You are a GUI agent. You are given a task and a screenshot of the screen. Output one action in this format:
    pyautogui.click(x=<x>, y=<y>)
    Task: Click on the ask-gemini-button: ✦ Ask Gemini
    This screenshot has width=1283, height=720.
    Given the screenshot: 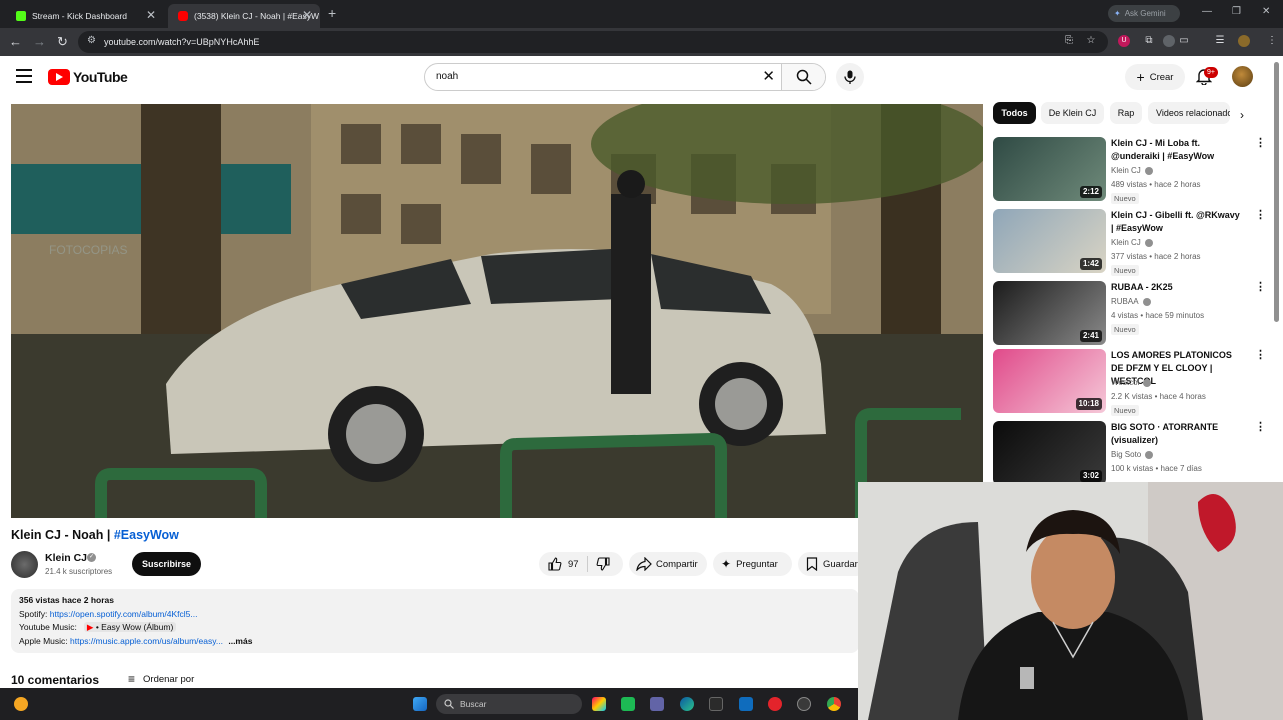 What is the action you would take?
    pyautogui.click(x=1144, y=13)
    